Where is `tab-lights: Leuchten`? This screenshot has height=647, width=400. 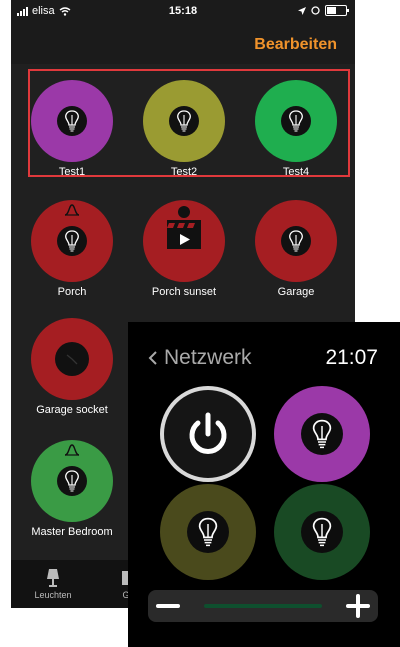 tab-lights: Leuchten is located at coordinates (53, 584).